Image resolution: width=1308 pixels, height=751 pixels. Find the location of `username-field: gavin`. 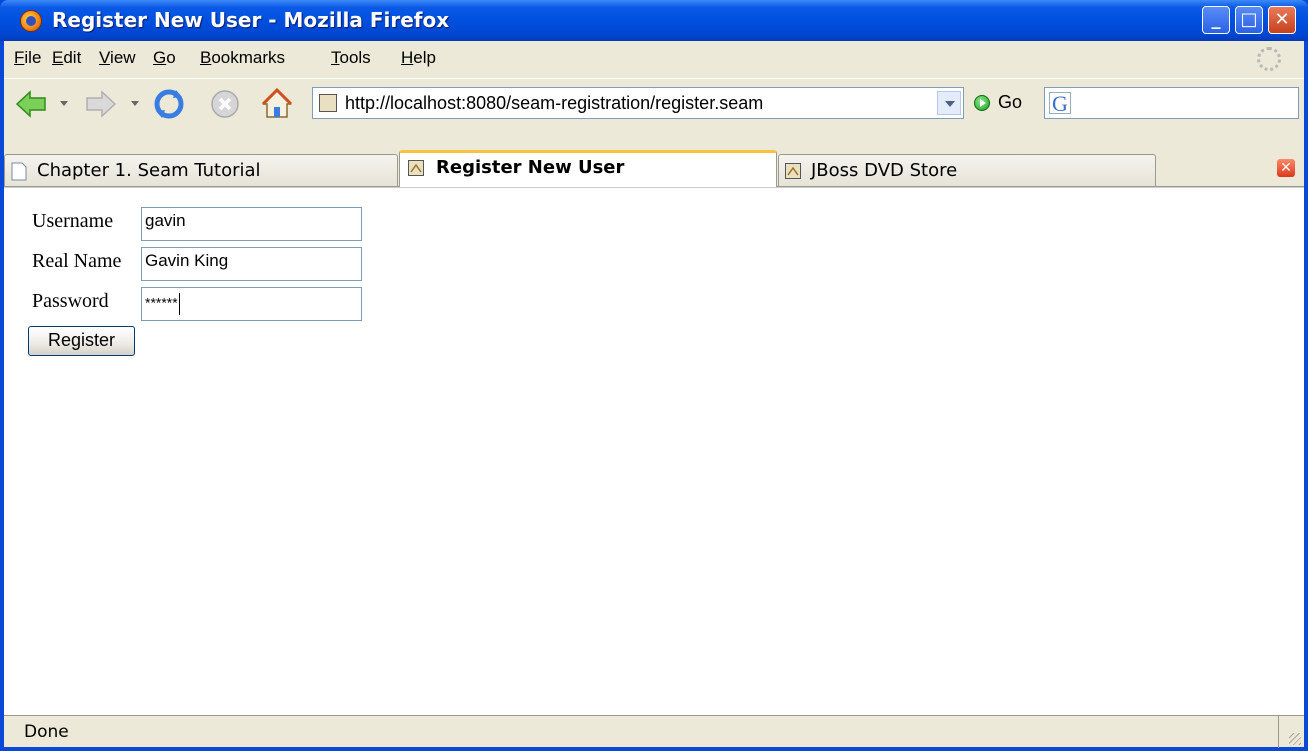

username-field: gavin is located at coordinates (251, 224).